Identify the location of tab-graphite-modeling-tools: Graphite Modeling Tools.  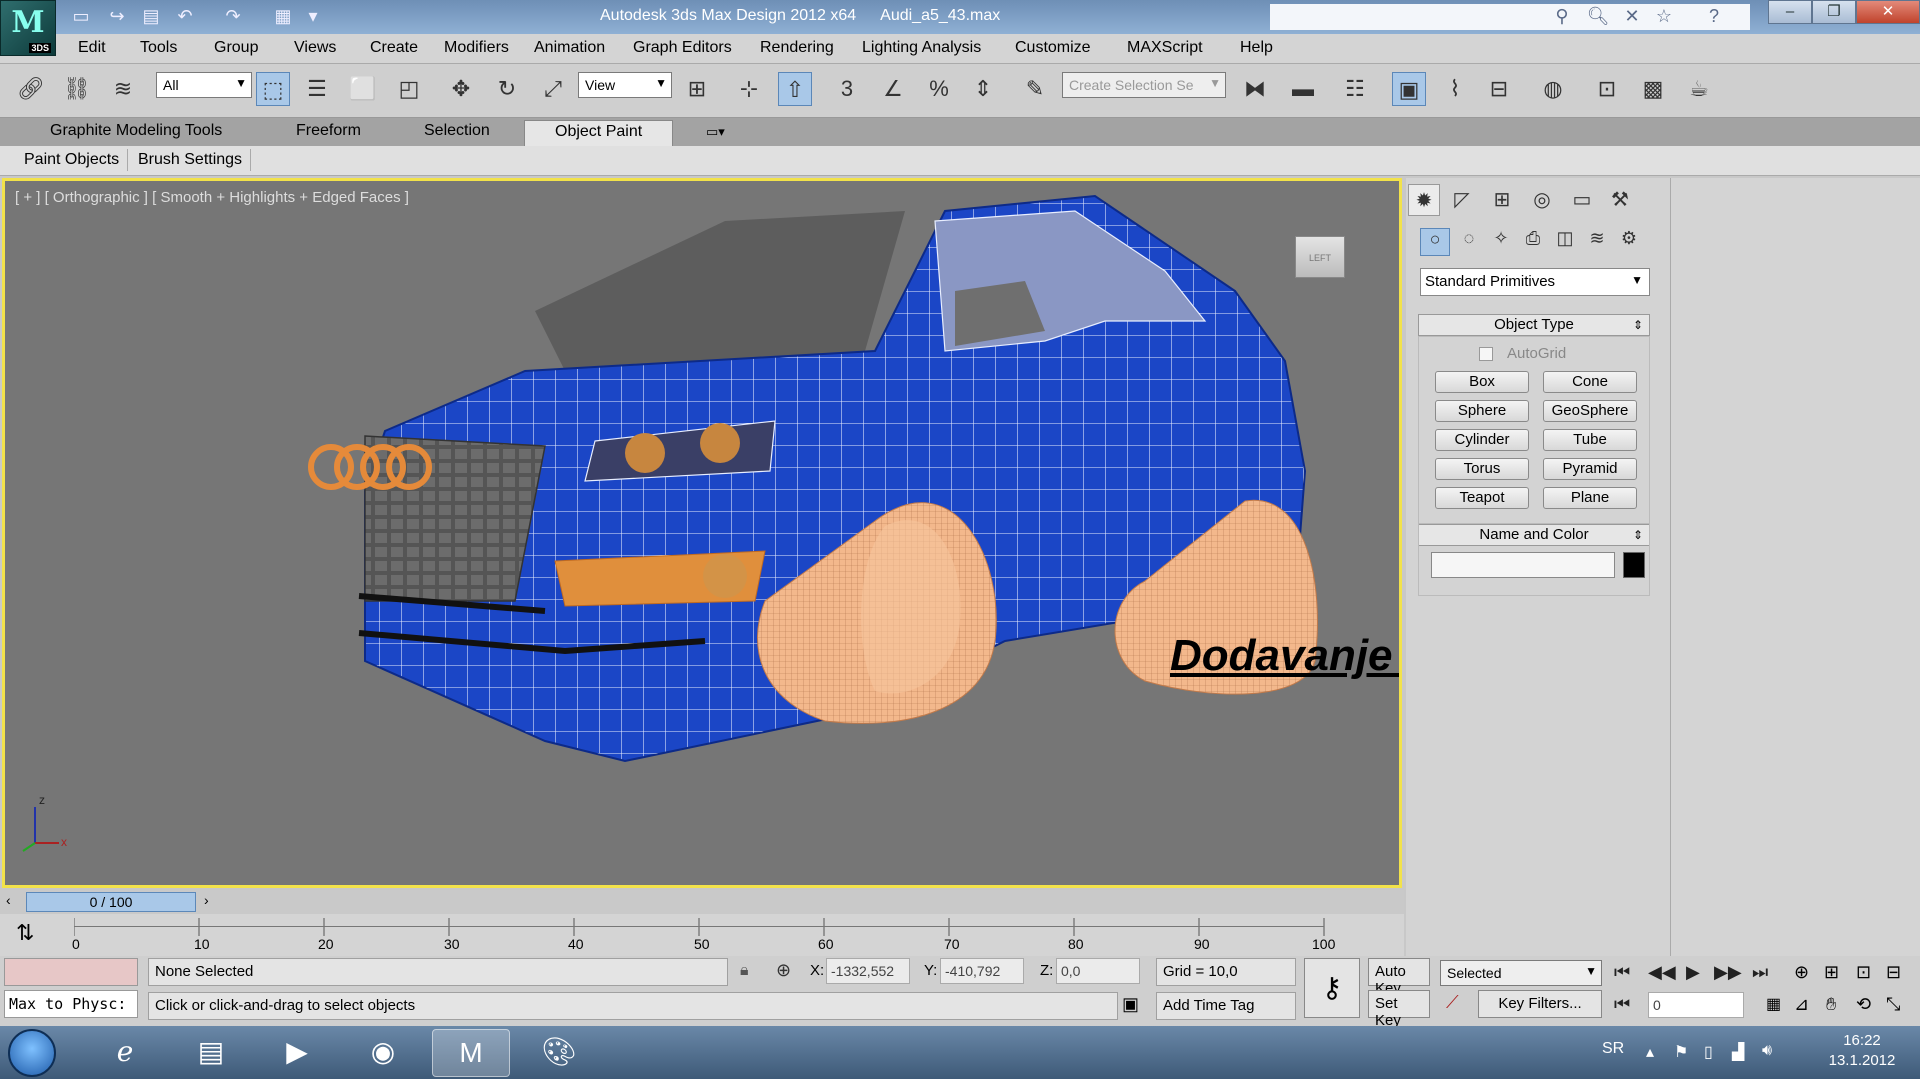
(136, 131).